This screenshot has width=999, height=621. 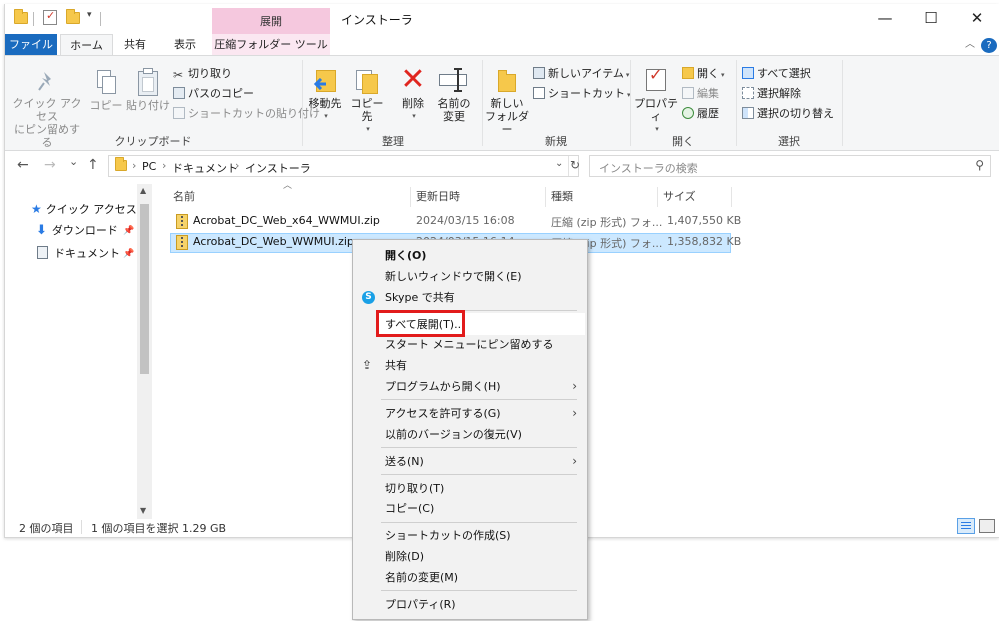 I want to click on move-to-button: 移動先 ▾, so click(x=325, y=94).